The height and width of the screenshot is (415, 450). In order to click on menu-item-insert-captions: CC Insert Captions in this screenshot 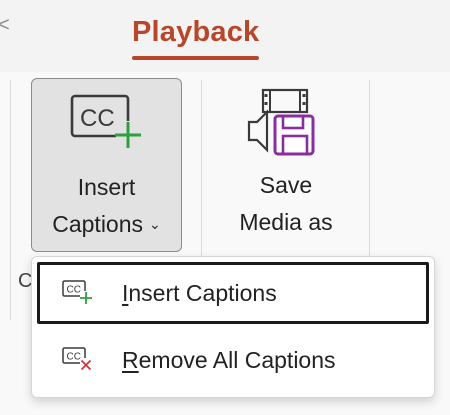, I will do `click(233, 293)`.